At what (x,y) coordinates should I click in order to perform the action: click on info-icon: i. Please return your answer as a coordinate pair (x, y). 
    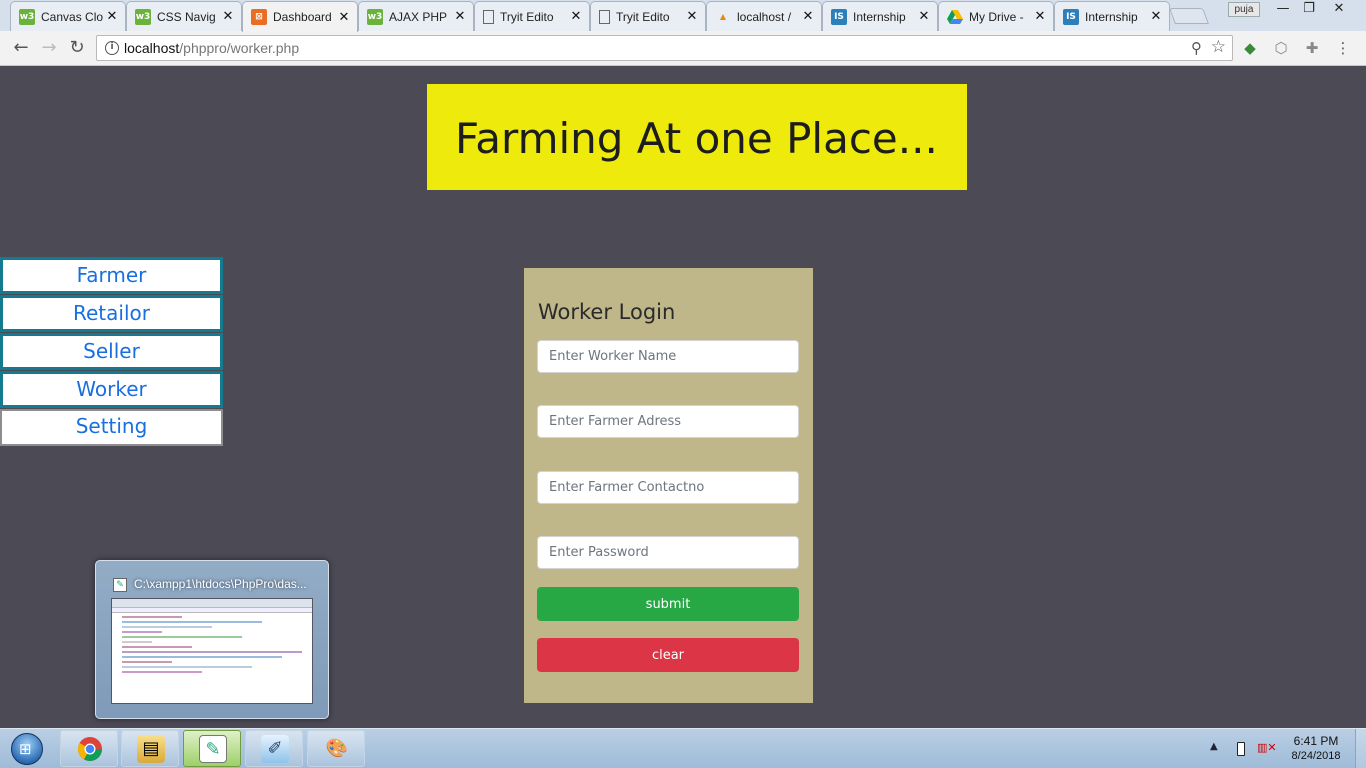
    Looking at the image, I should click on (112, 48).